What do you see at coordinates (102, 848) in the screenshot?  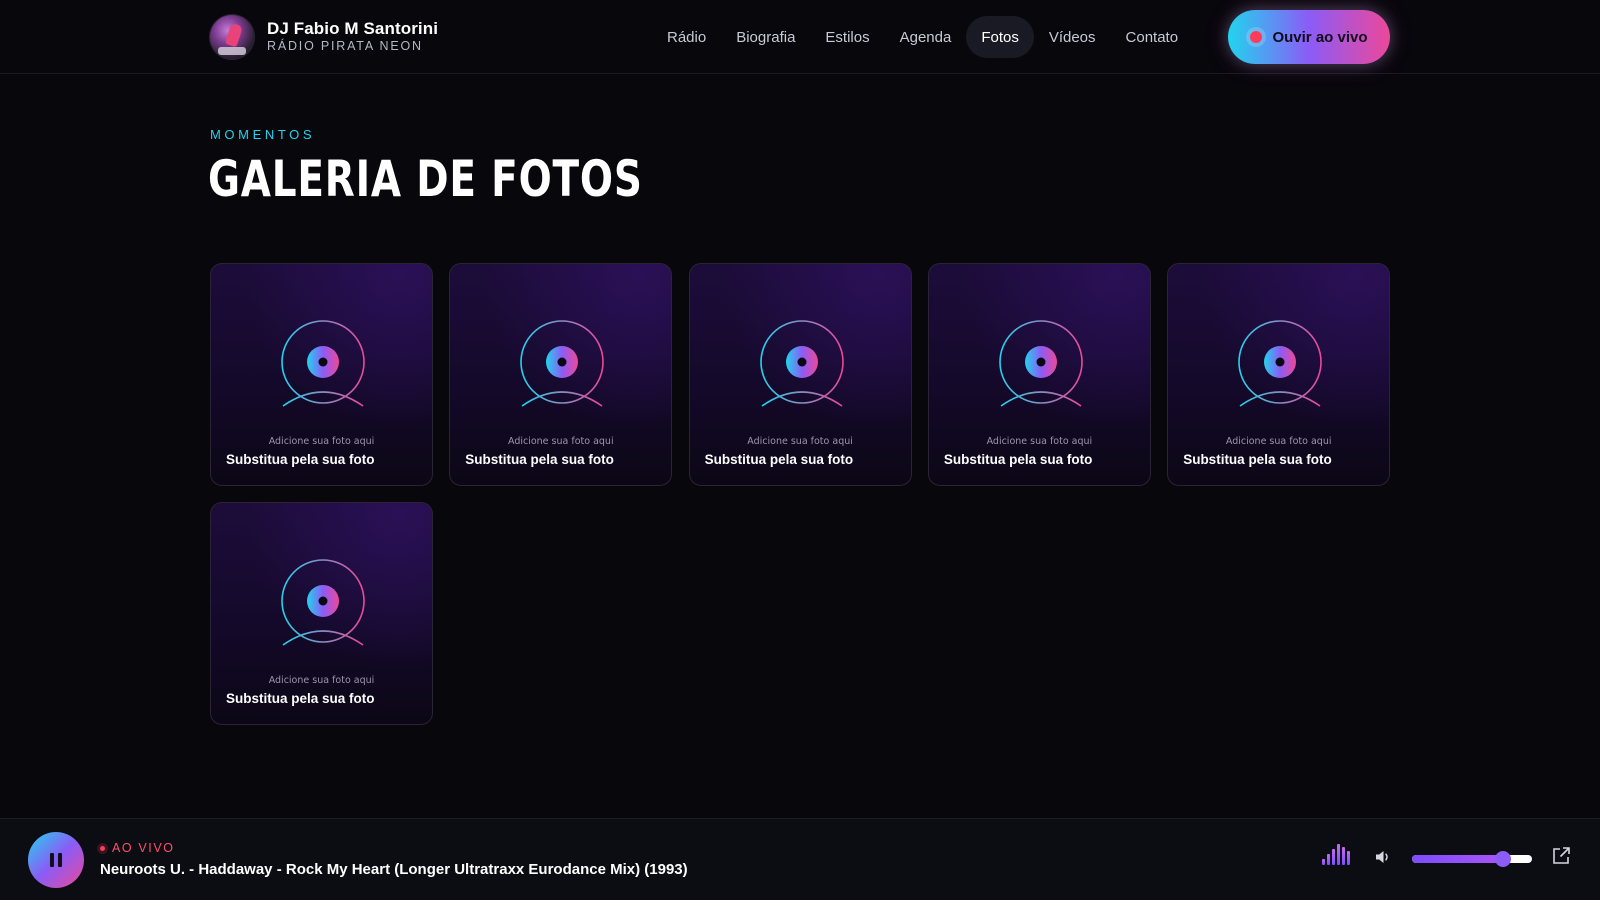 I see `live-record-icon` at bounding box center [102, 848].